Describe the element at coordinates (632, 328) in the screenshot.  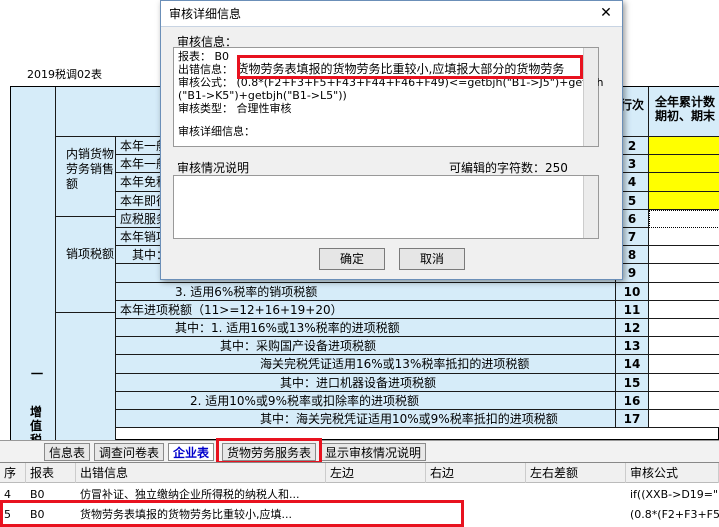
I see `row-line-number: 12` at that location.